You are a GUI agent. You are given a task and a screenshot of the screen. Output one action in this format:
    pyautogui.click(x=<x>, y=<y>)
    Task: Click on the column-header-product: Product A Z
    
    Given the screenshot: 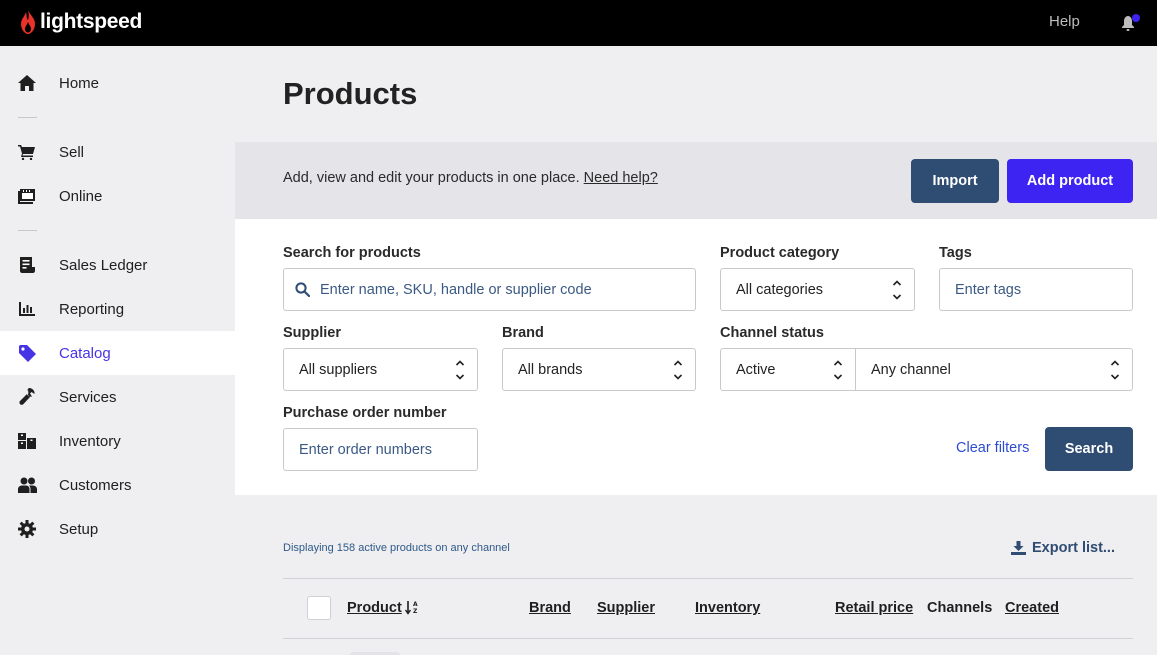 What is the action you would take?
    pyautogui.click(x=383, y=608)
    